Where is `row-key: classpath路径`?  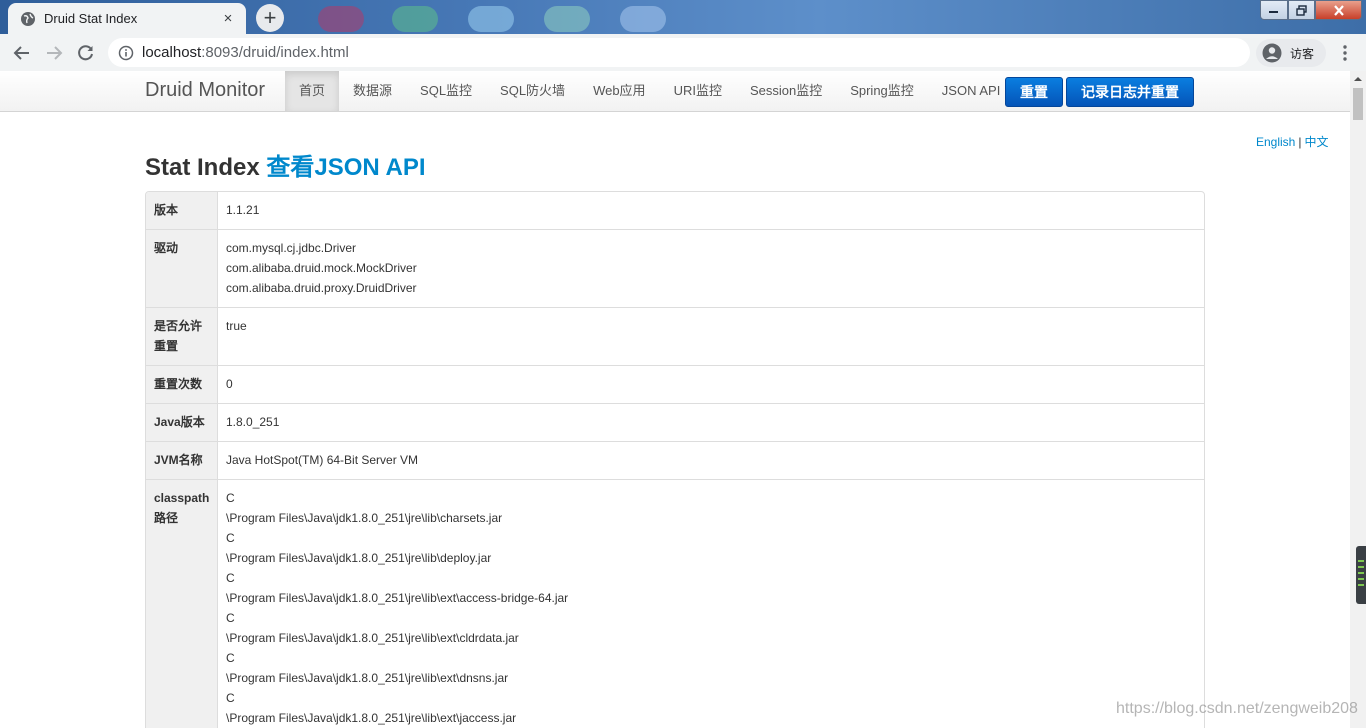 row-key: classpath路径 is located at coordinates (182, 604).